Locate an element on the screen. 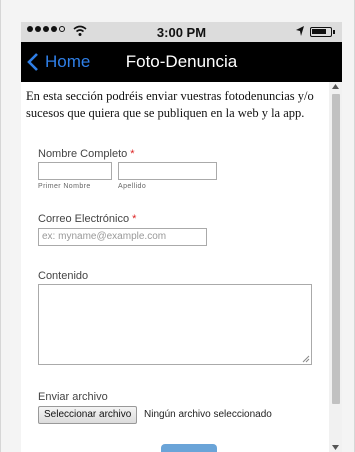 Image resolution: width=355 pixels, height=452 pixels. status-bar: 3:00 PM is located at coordinates (181, 32).